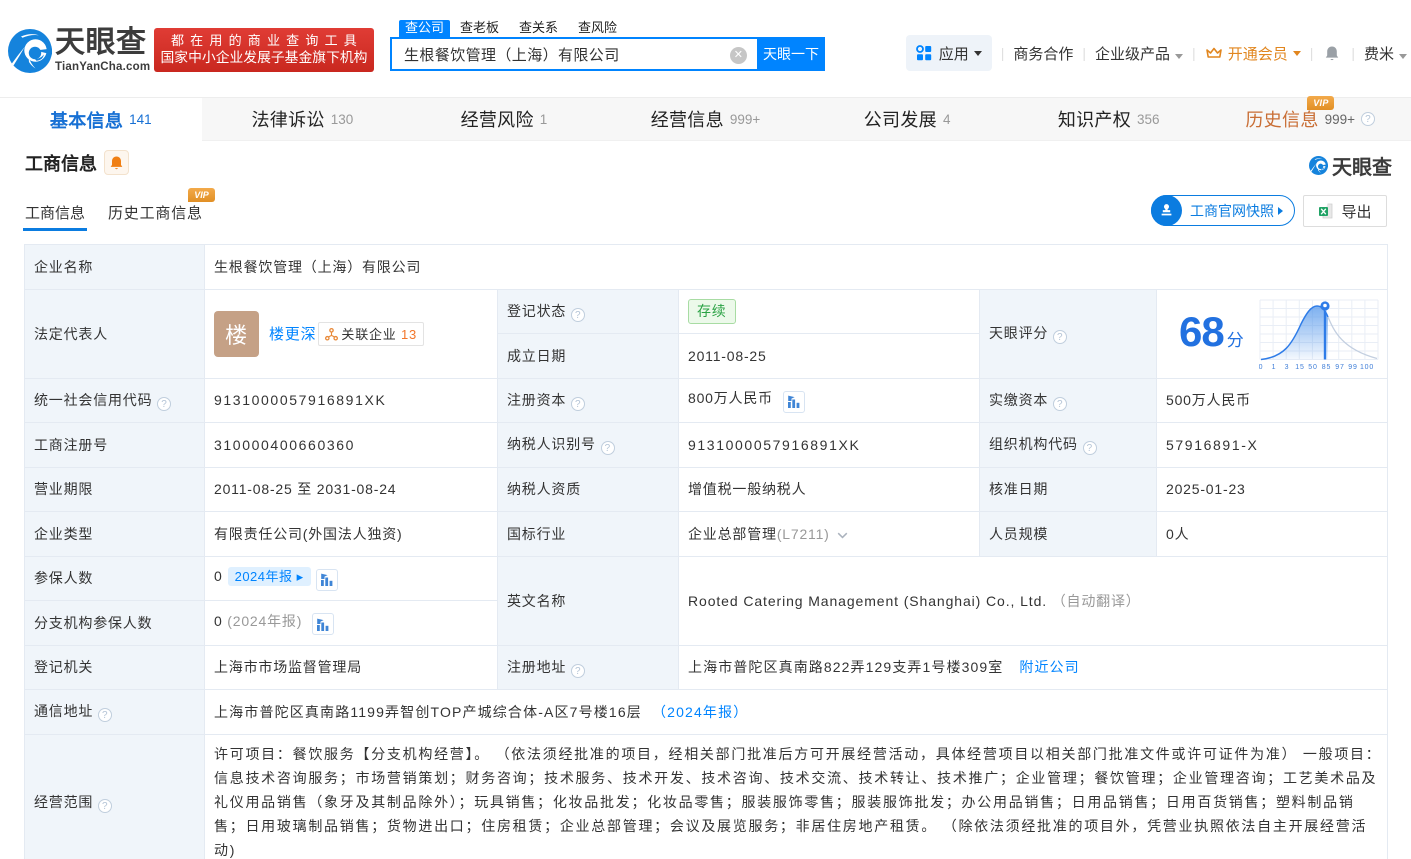  What do you see at coordinates (1352, 367) in the screenshot?
I see `svg-text: 99` at bounding box center [1352, 367].